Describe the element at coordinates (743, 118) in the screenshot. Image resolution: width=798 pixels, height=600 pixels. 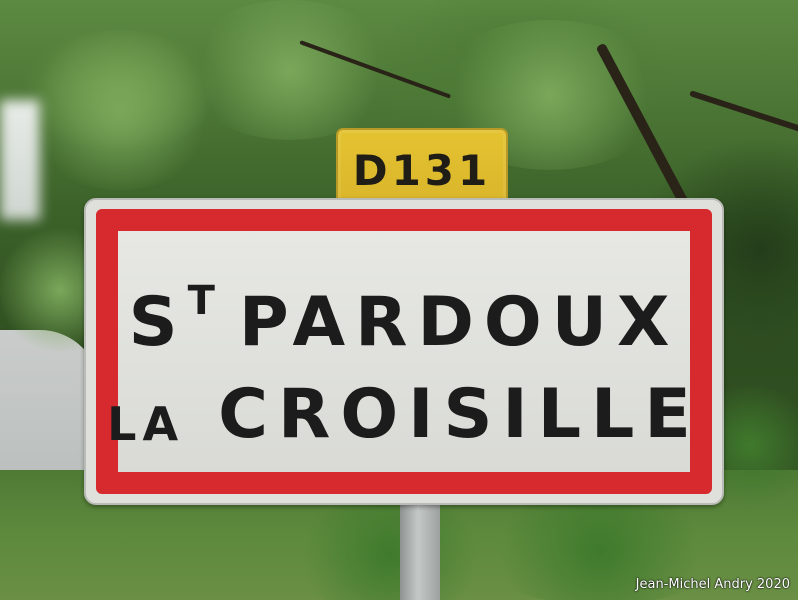
I see `branch` at that location.